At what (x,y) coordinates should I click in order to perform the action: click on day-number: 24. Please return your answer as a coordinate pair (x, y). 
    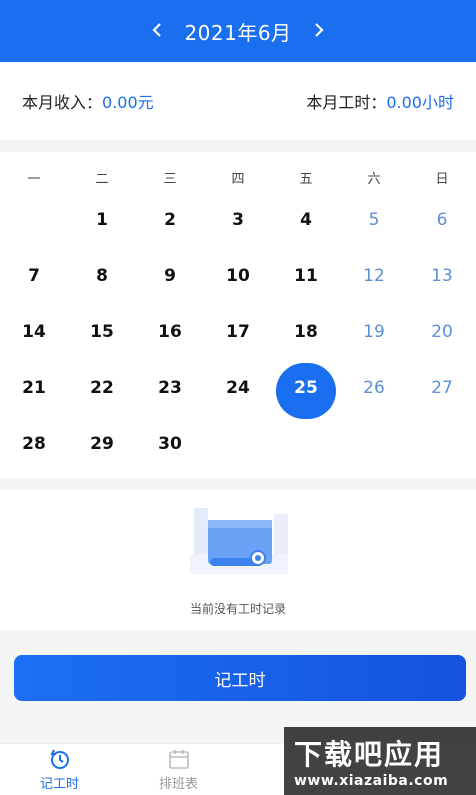
    Looking at the image, I should click on (238, 388).